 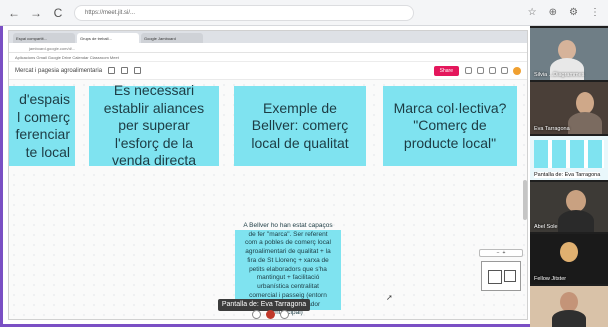 What do you see at coordinates (284, 314) in the screenshot?
I see `camera-button` at bounding box center [284, 314].